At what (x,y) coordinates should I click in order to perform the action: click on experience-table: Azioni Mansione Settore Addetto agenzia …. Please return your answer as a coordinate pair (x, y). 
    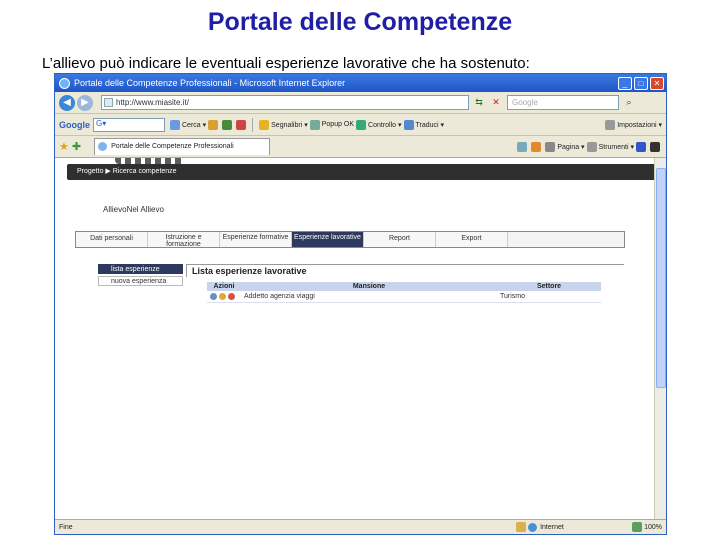
    Looking at the image, I should click on (404, 292).